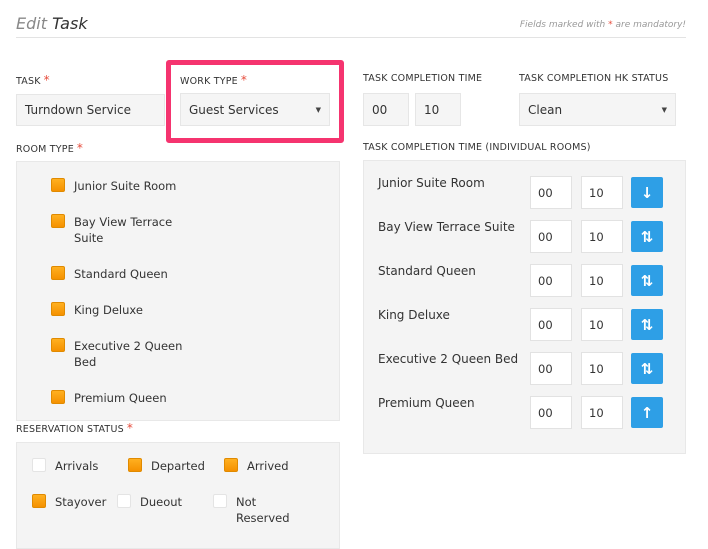 This screenshot has height=549, width=708. I want to click on reservation-departed: Departed, so click(166, 466).